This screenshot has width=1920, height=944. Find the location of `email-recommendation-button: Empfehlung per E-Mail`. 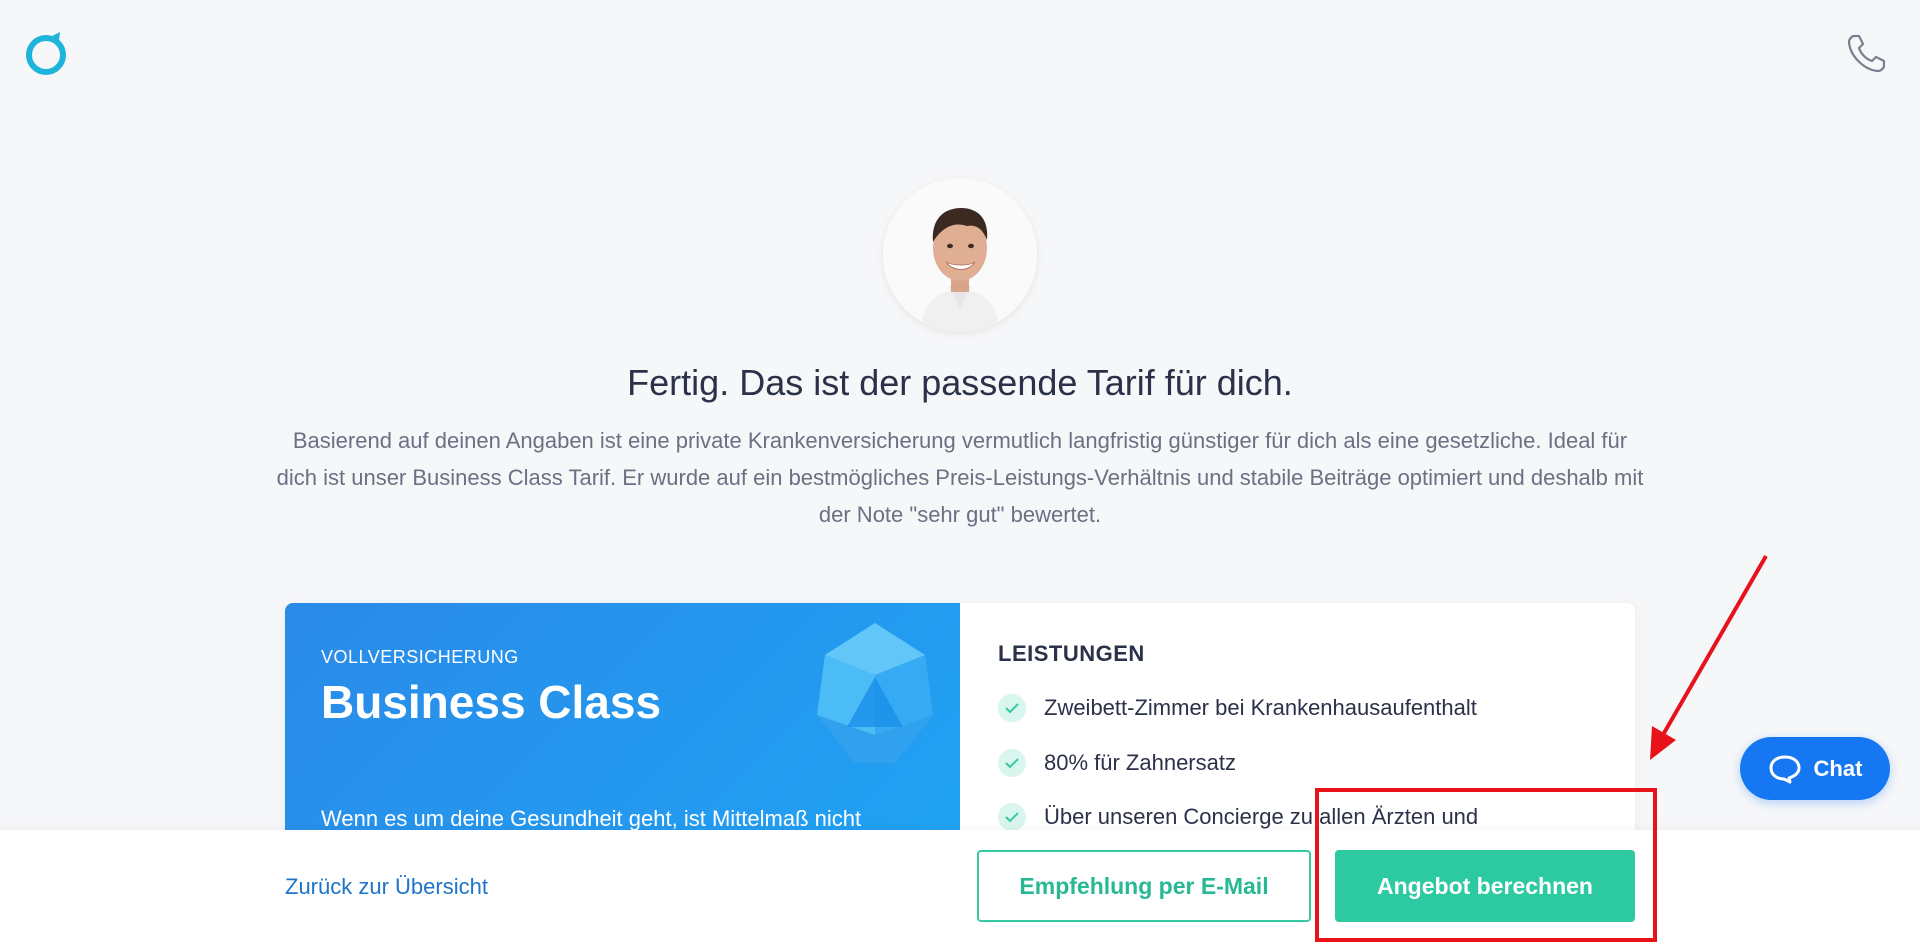

email-recommendation-button: Empfehlung per E-Mail is located at coordinates (1144, 886).